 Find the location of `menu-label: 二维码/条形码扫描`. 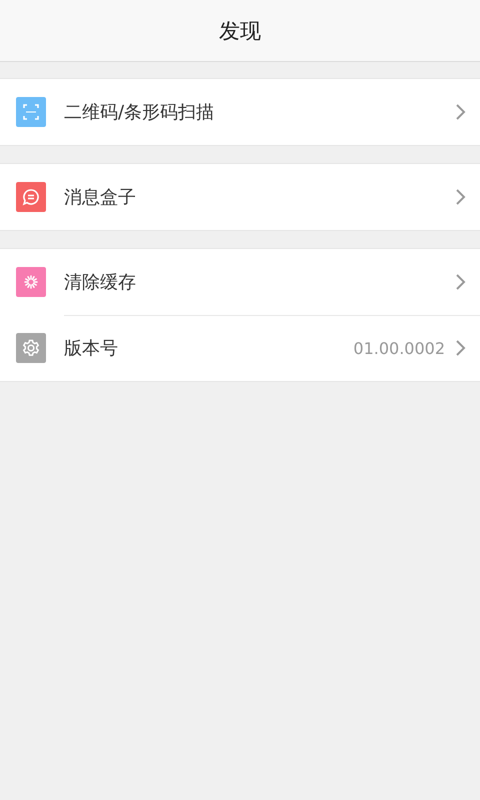

menu-label: 二维码/条形码扫描 is located at coordinates (140, 112).